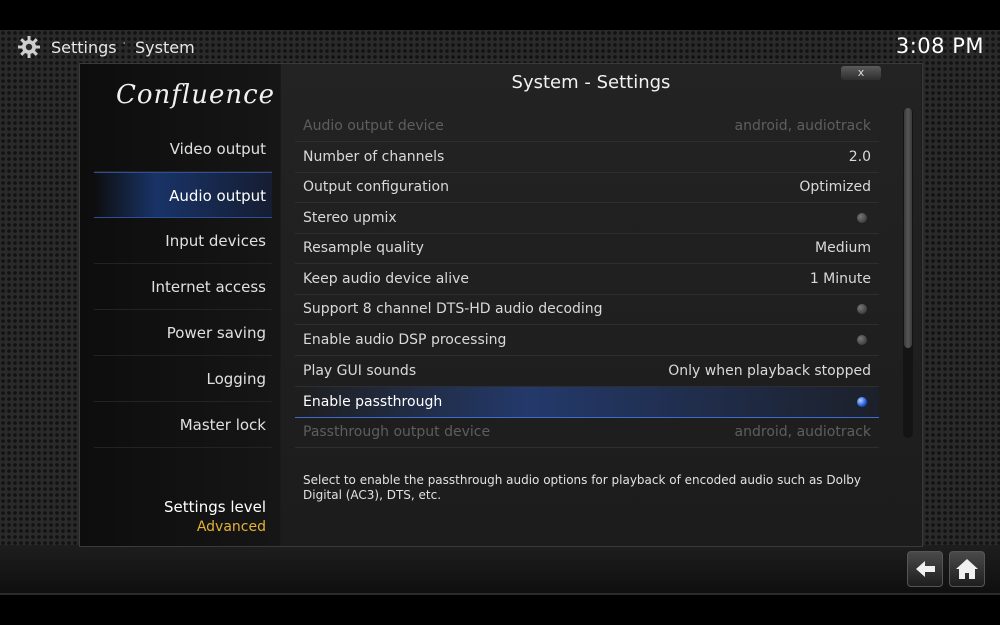 This screenshot has width=1000, height=625. What do you see at coordinates (769, 371) in the screenshot?
I see `setting-value: Only when playback stopped` at bounding box center [769, 371].